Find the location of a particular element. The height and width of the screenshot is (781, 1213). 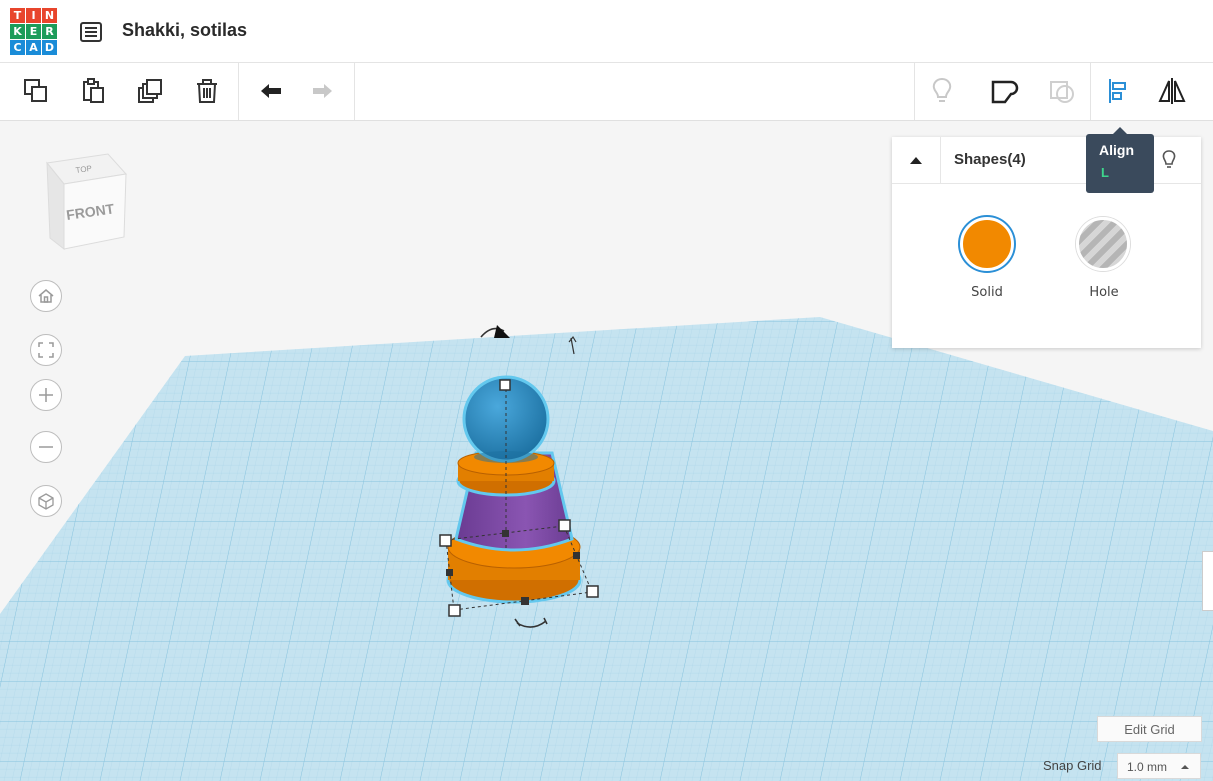

duplicate-icon is located at coordinates (150, 91).